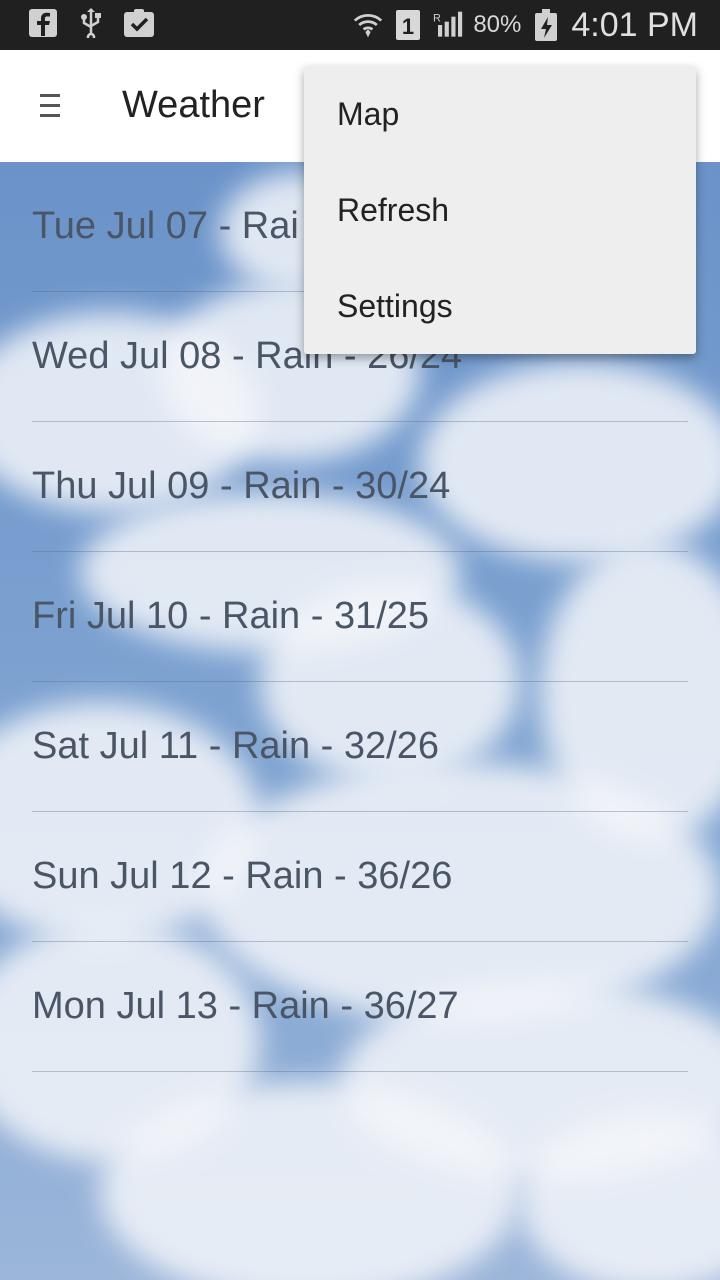 The width and height of the screenshot is (720, 1280). Describe the element at coordinates (368, 25) in the screenshot. I see `wifi-icon` at that location.